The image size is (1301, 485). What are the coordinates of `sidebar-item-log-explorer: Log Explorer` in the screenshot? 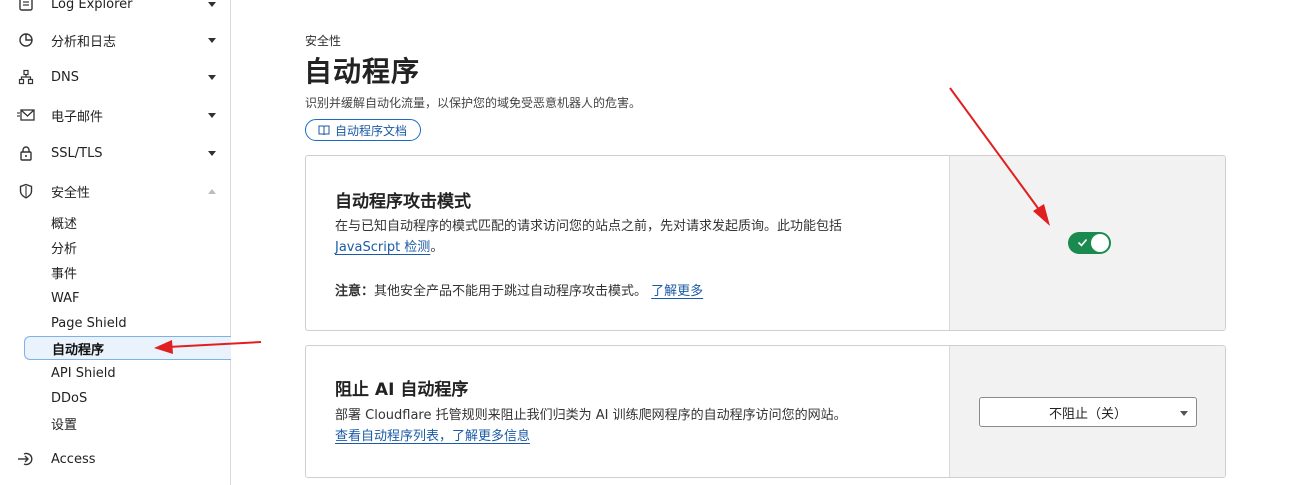 It's located at (115, 9).